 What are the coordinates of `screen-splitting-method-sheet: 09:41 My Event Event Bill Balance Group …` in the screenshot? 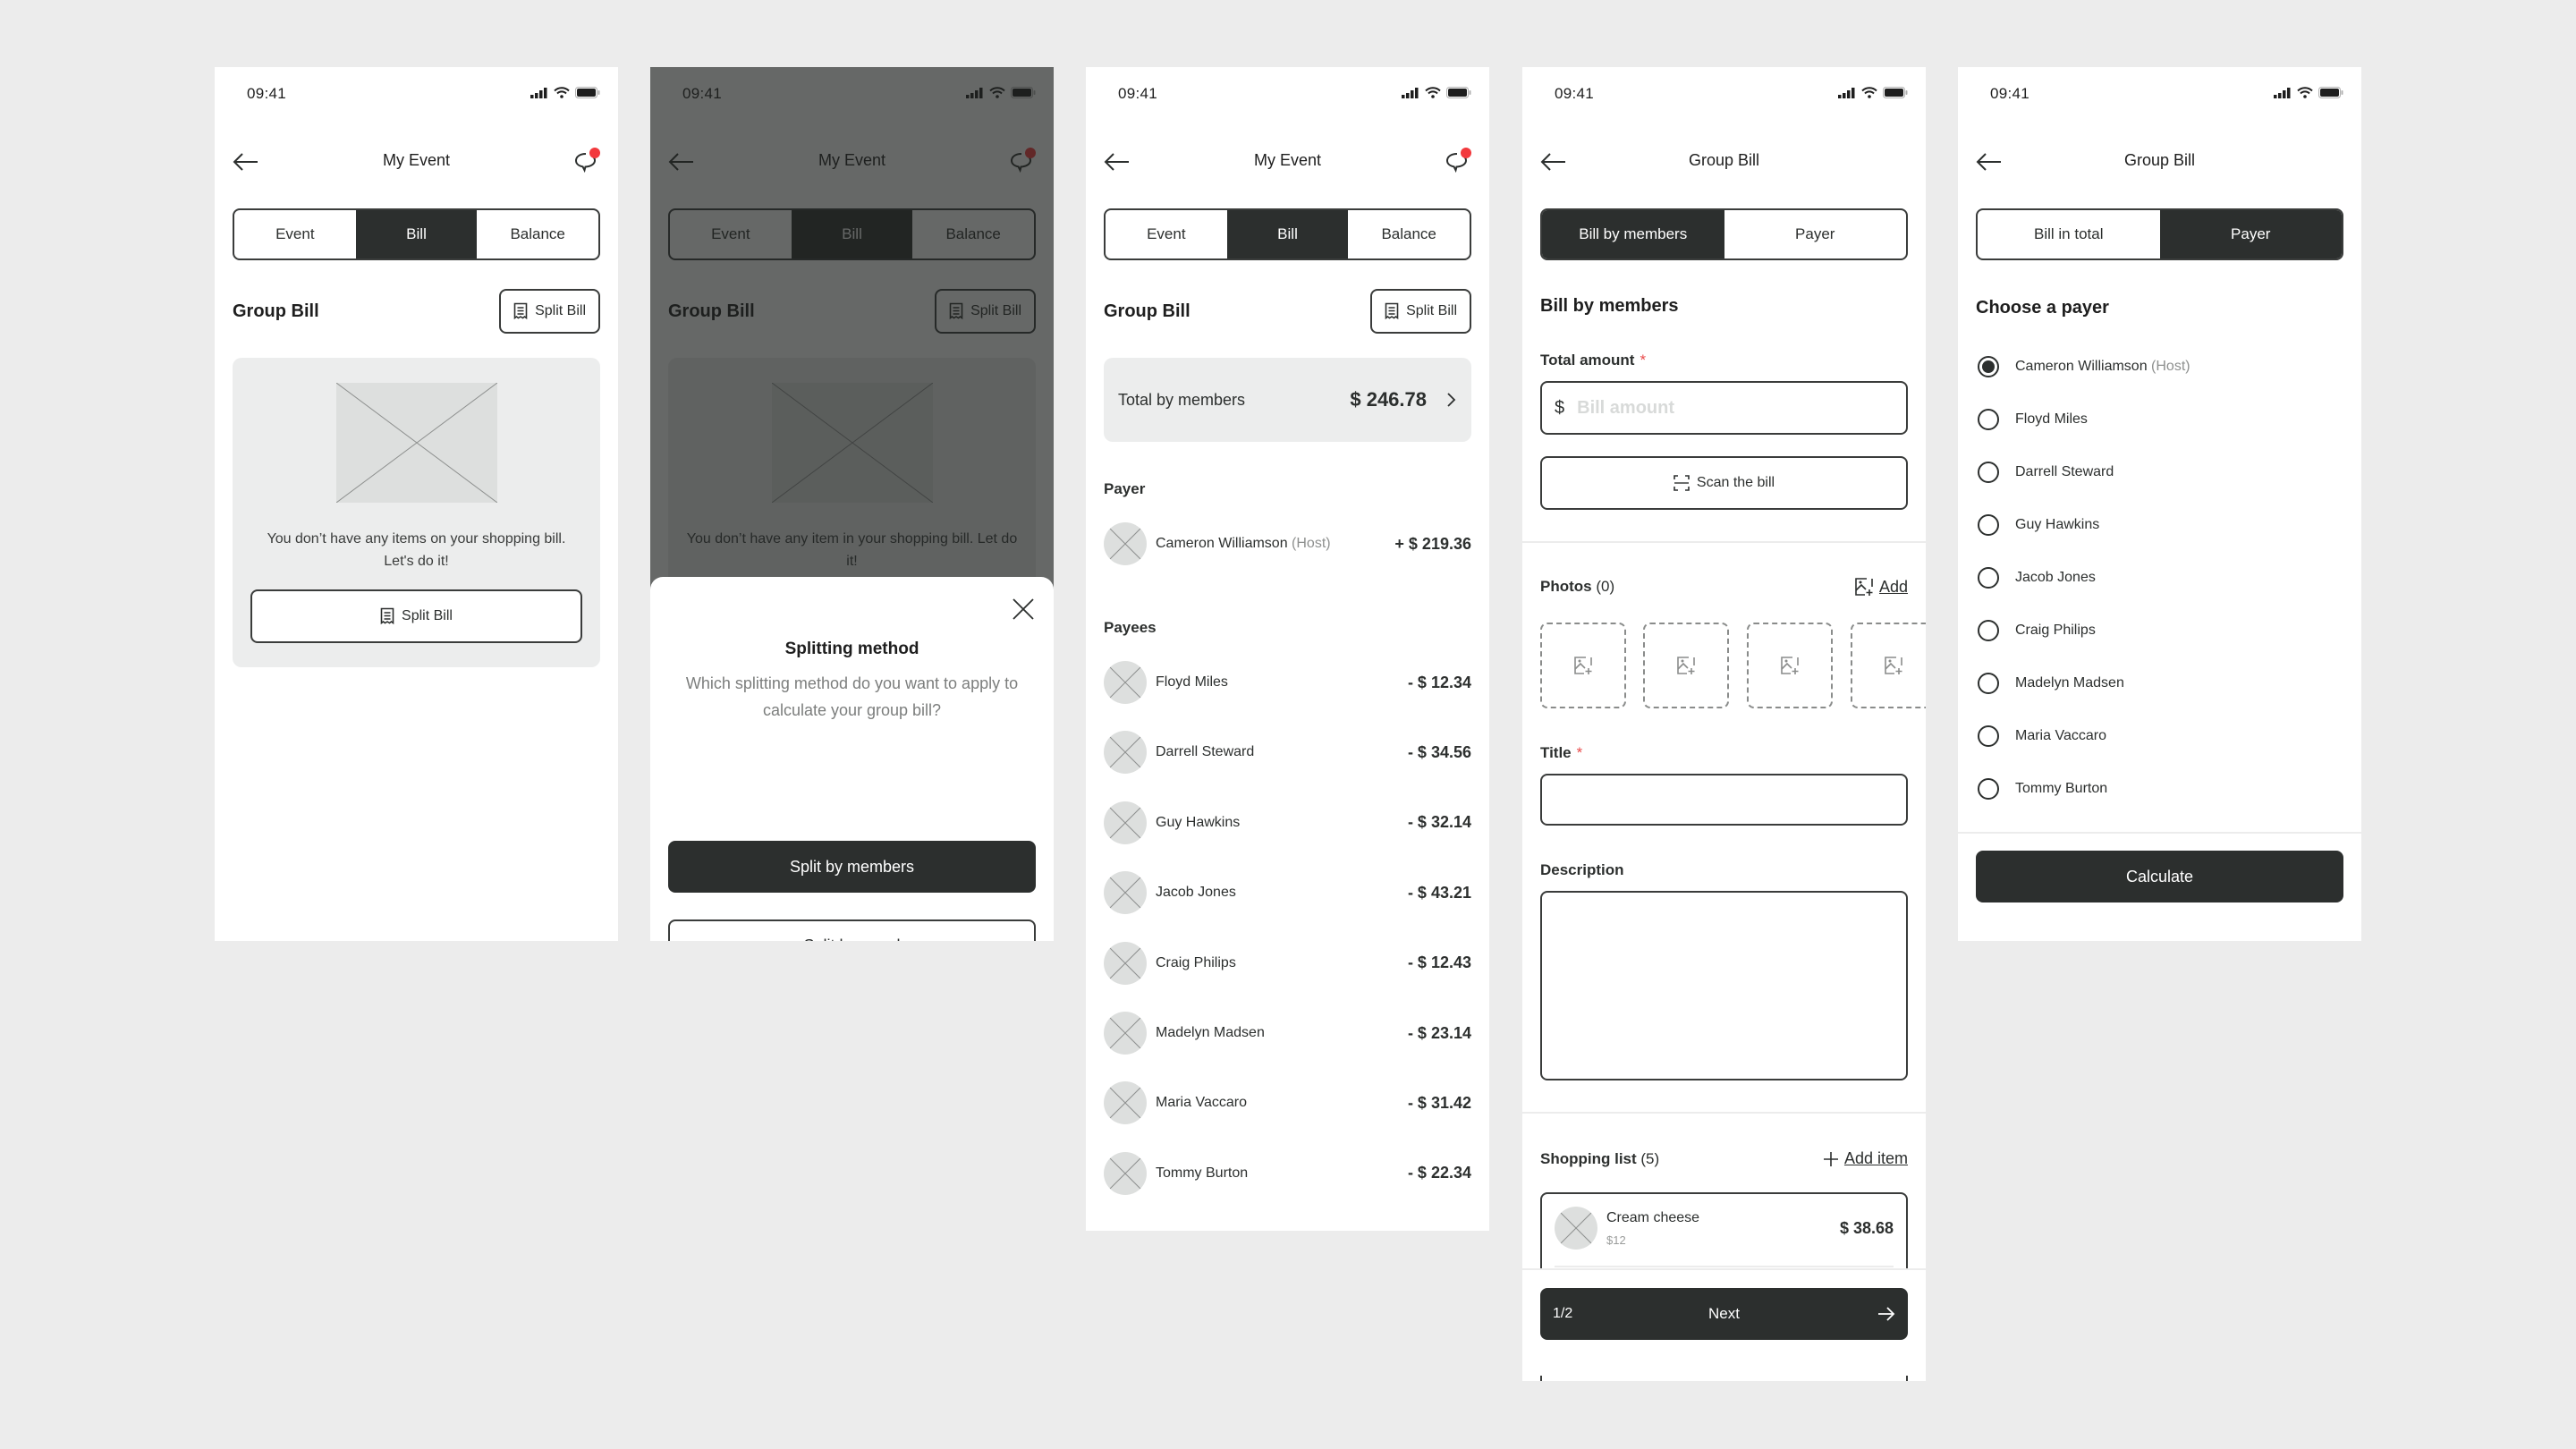 It's located at (852, 504).